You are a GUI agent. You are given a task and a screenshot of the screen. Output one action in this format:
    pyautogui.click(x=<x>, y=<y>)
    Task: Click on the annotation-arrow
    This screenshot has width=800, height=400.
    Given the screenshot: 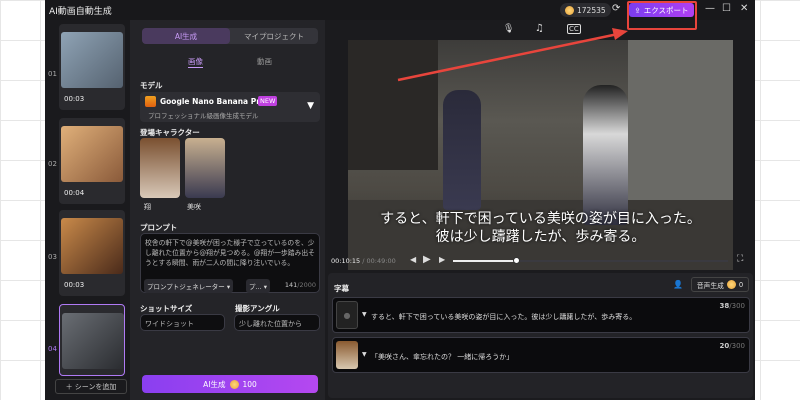 What is the action you would take?
    pyautogui.click(x=512, y=55)
    